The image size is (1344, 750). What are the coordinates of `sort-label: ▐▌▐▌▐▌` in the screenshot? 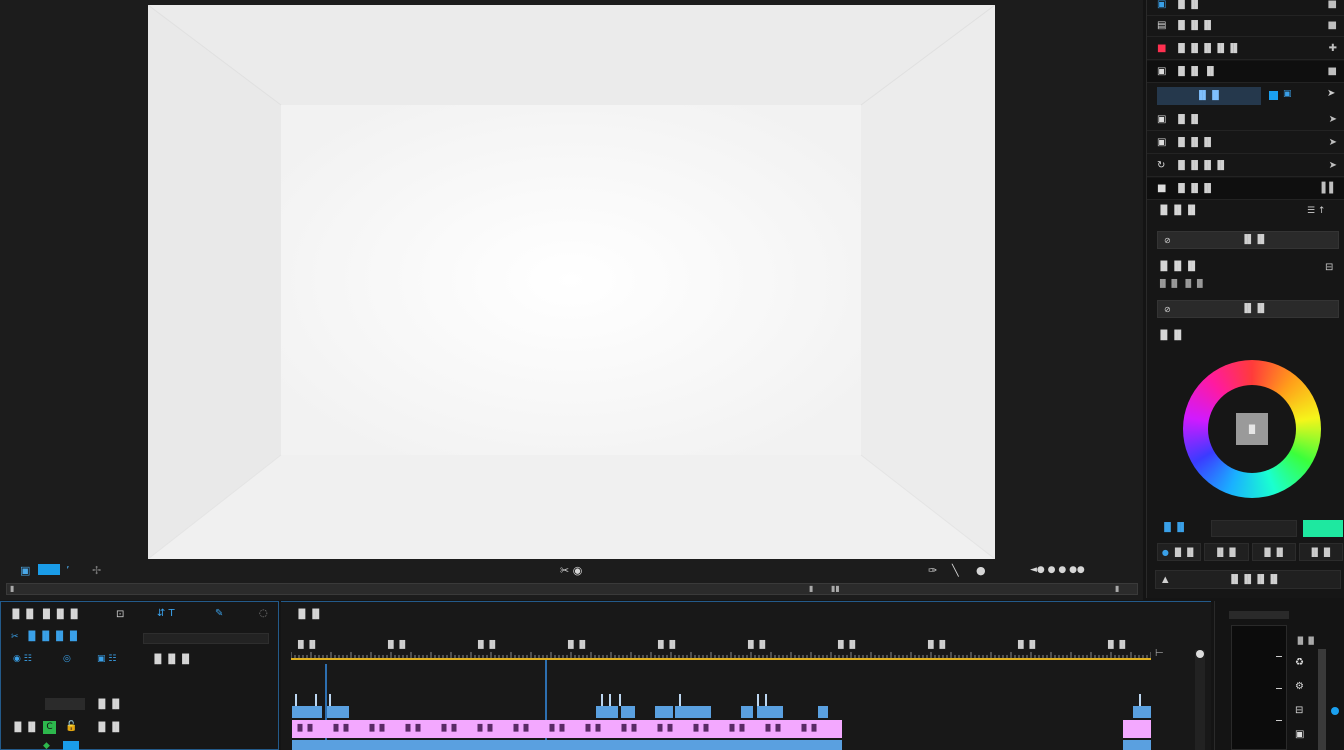 It's located at (172, 660).